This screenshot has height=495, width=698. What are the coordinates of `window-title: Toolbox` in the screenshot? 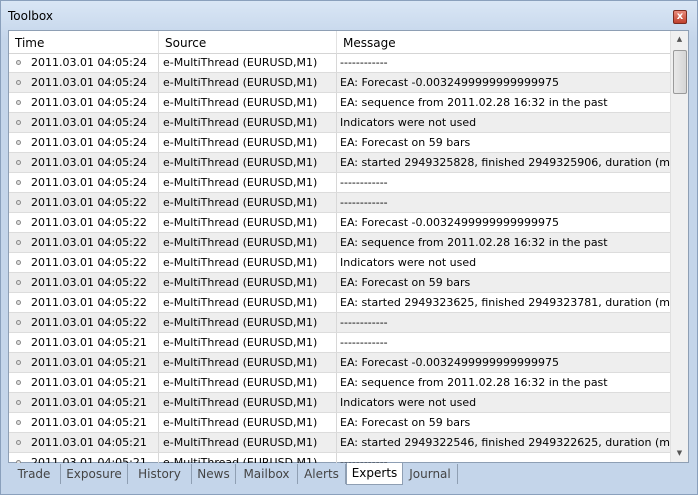 It's located at (30, 16).